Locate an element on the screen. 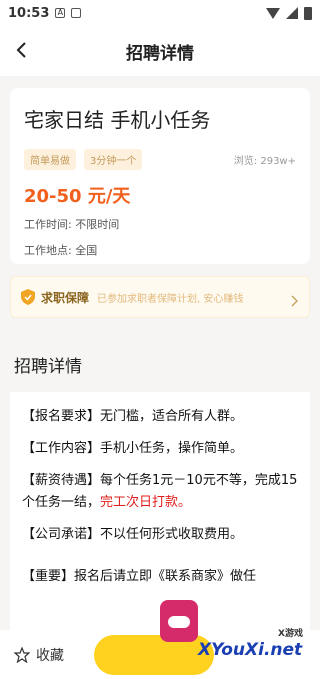 Image resolution: width=320 pixels, height=679 pixels. status-icons is located at coordinates (289, 13).